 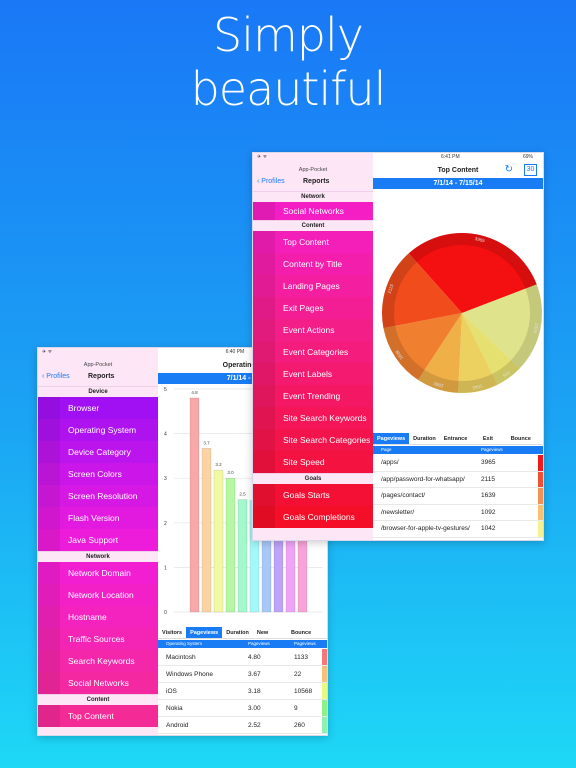 I want to click on sidebar-item-label: Screen Colors, so click(x=95, y=474).